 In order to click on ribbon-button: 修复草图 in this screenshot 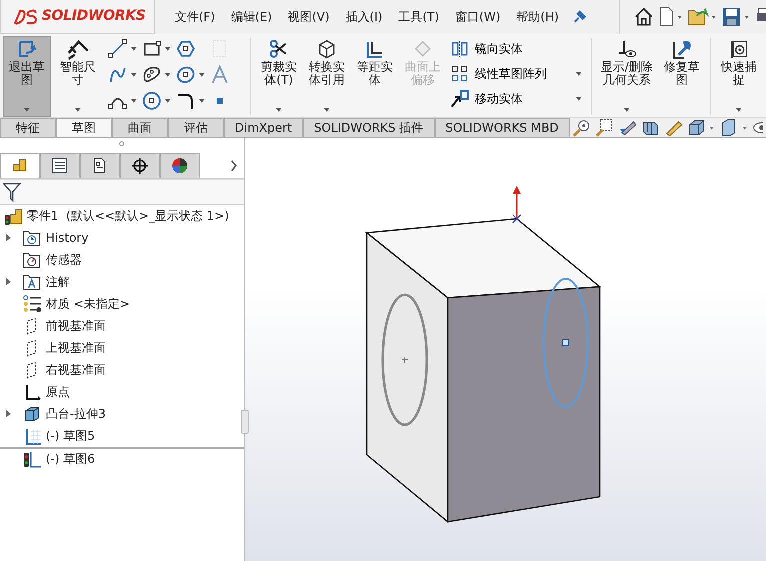, I will do `click(682, 76)`.